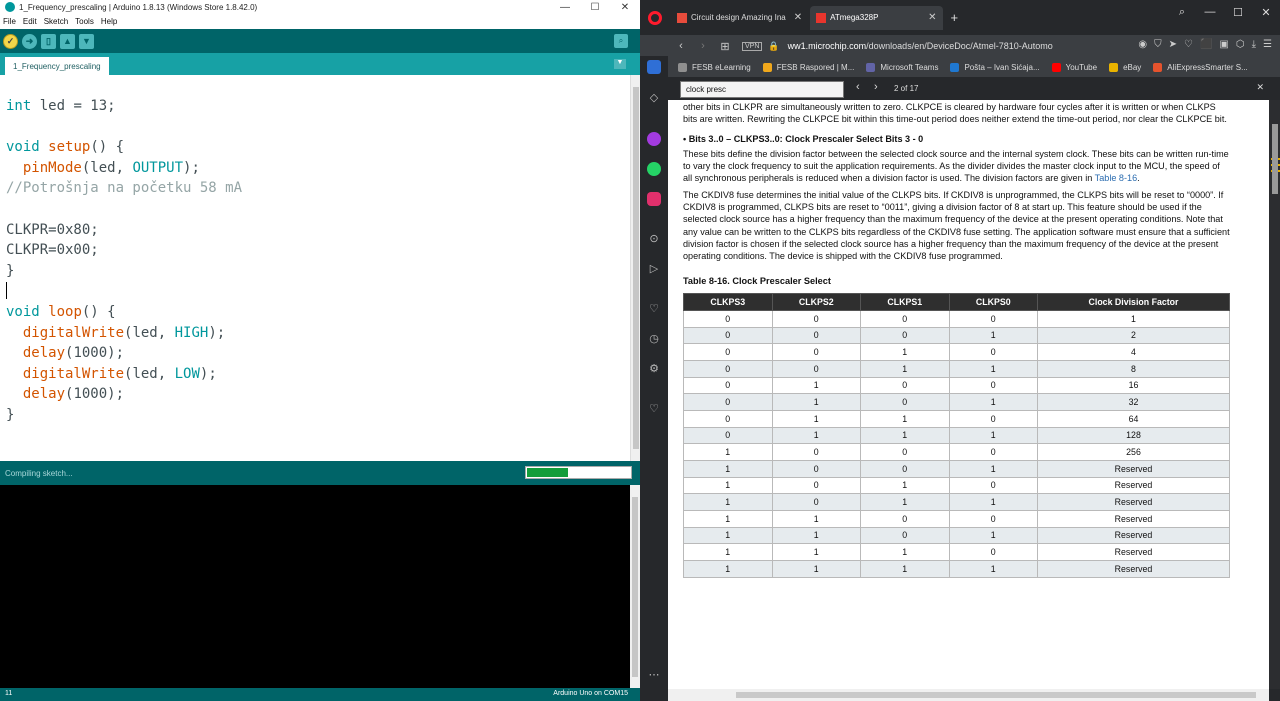 The width and height of the screenshot is (1280, 701). Describe the element at coordinates (654, 674) in the screenshot. I see `more-icon: ⋯` at that location.